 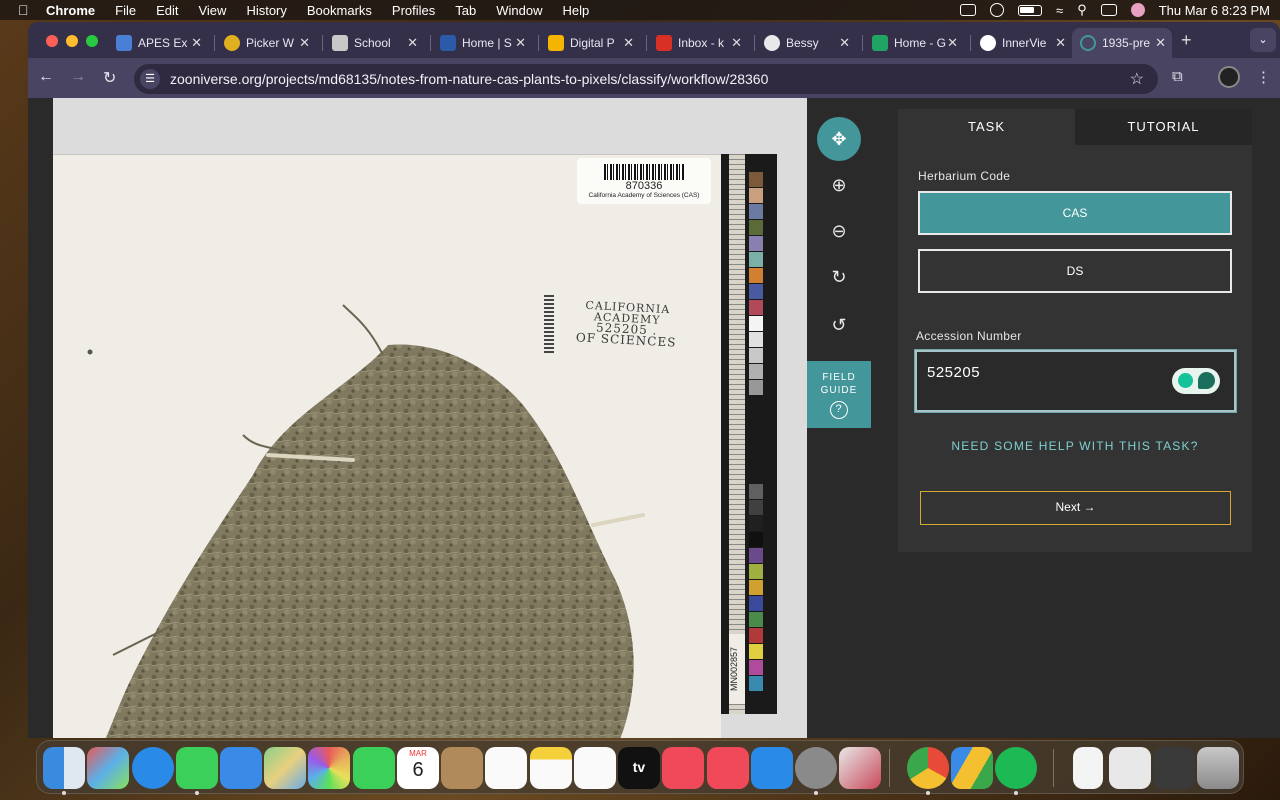 I want to click on battery-icon, so click(x=1030, y=10).